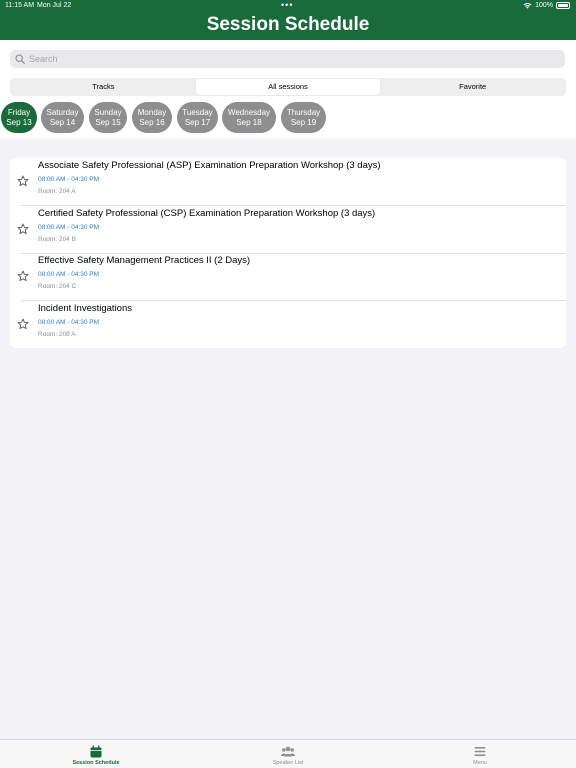  Describe the element at coordinates (288, 763) in the screenshot. I see `tab-label: Speaker List` at that location.